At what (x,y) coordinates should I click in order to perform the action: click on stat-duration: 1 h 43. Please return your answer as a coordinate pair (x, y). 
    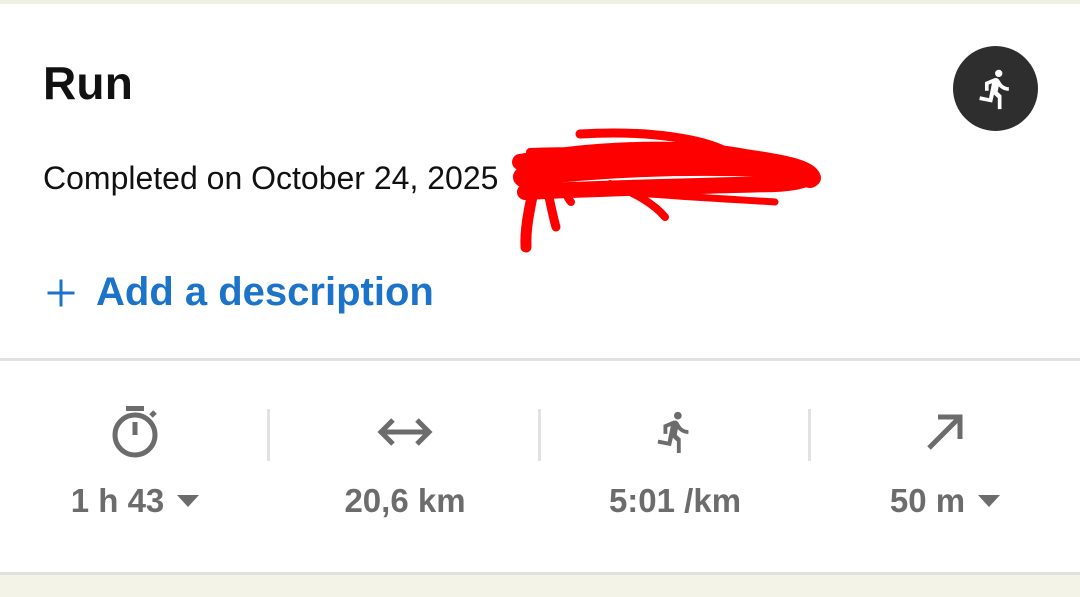
    Looking at the image, I should click on (135, 466).